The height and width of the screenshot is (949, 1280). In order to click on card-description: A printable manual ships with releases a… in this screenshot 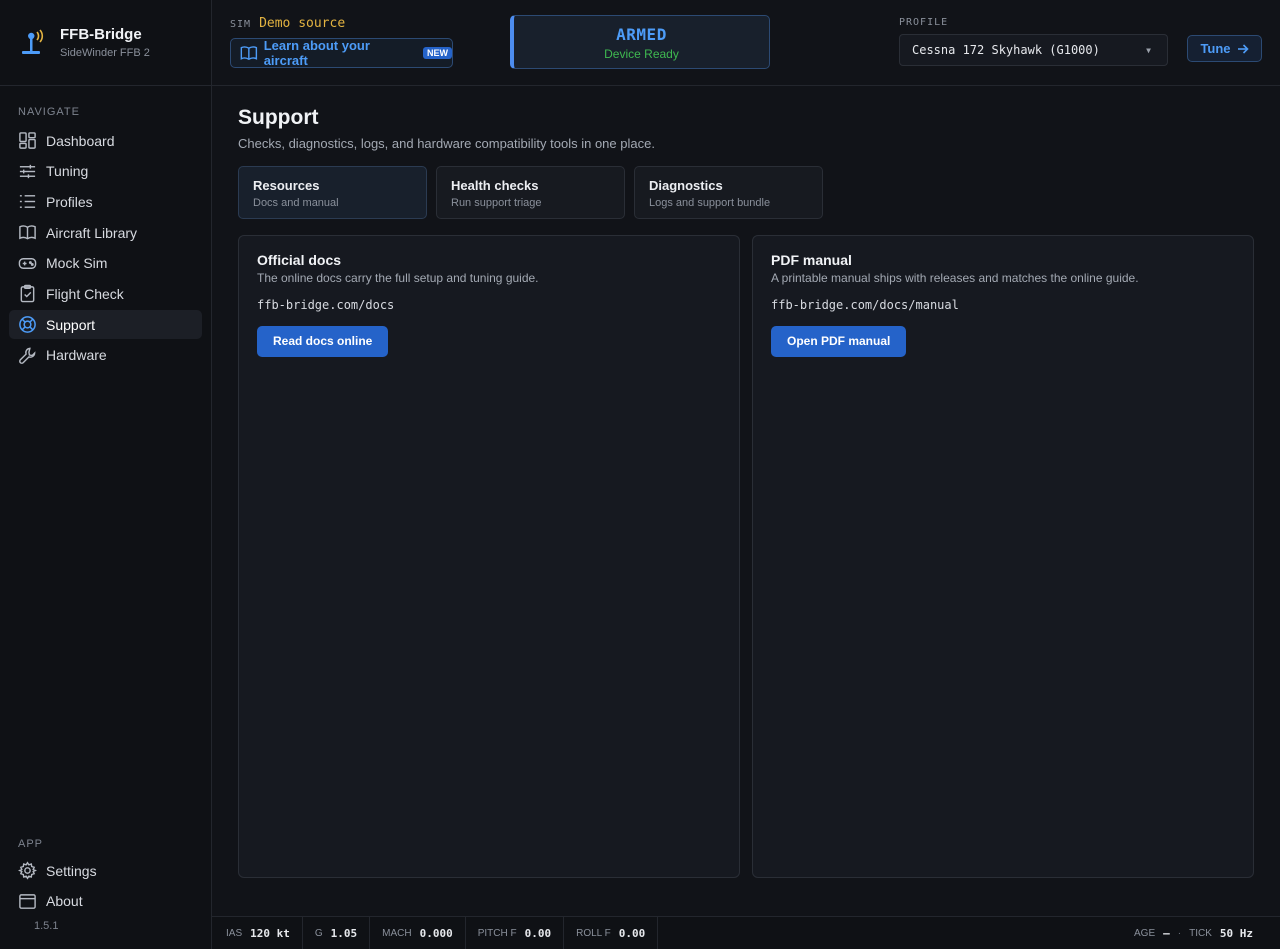, I will do `click(955, 278)`.